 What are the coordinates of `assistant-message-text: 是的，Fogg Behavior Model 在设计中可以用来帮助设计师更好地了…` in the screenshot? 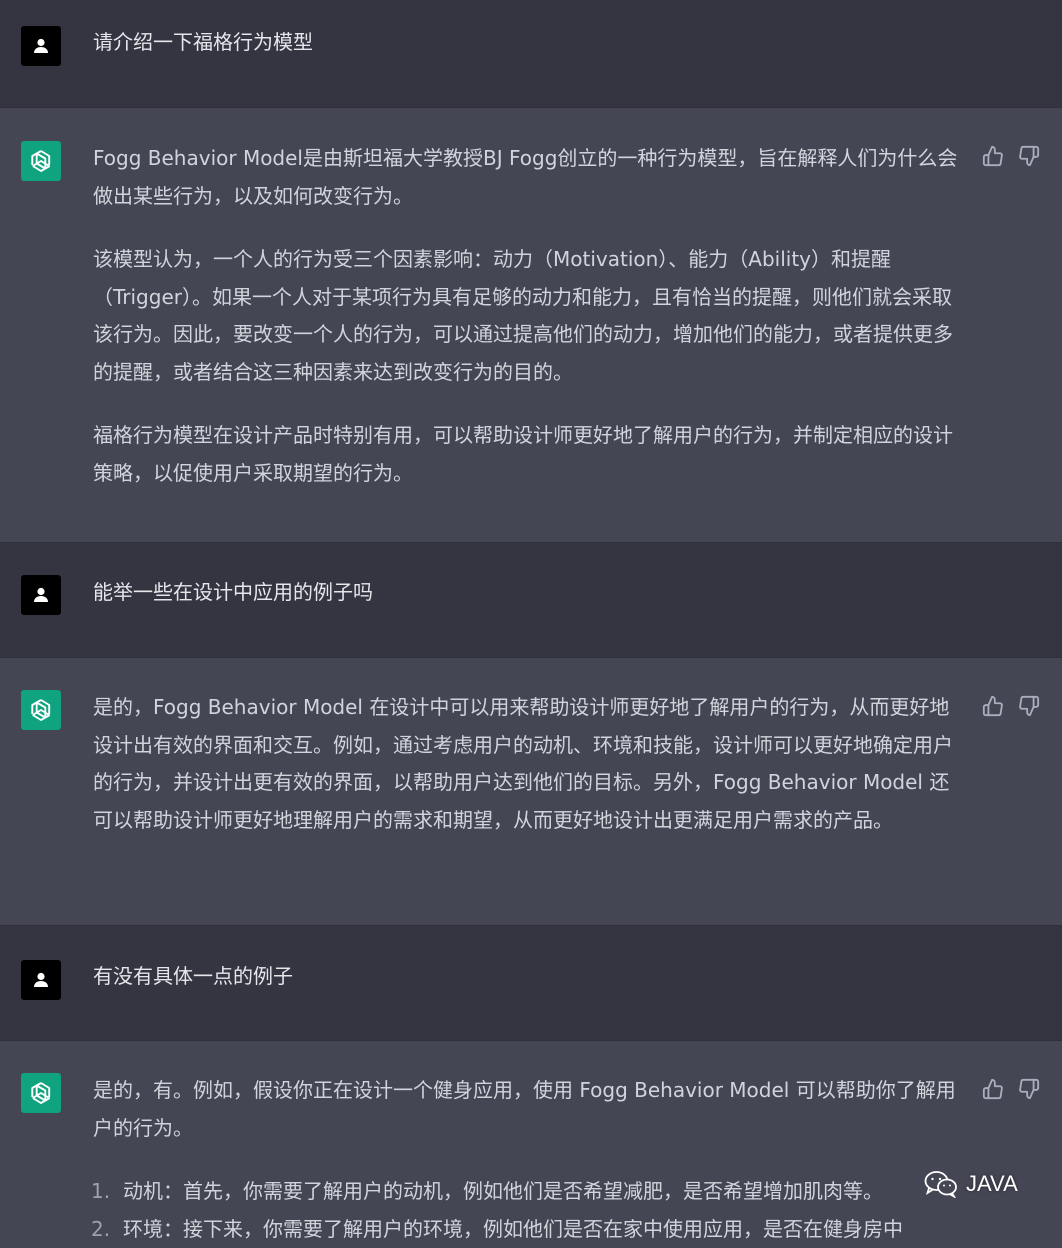 It's located at (528, 764).